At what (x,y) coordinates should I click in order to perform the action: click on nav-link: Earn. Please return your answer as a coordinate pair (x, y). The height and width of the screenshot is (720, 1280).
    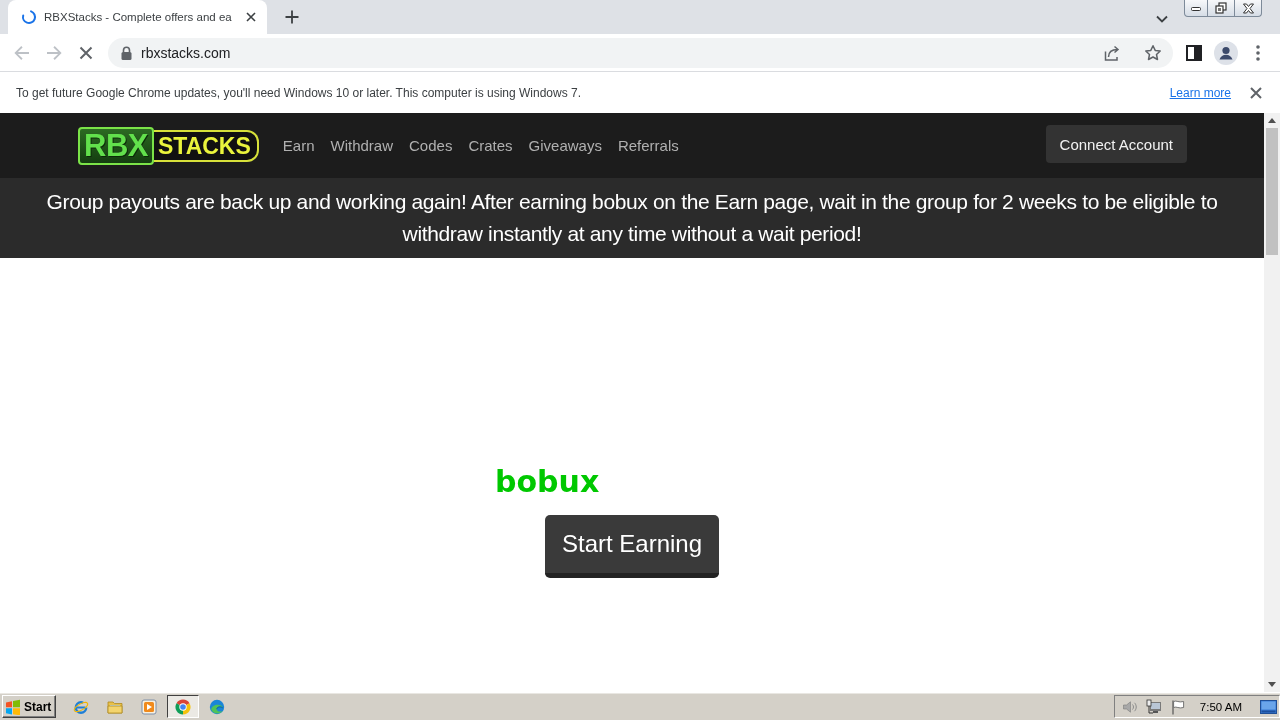
    Looking at the image, I should click on (298, 145).